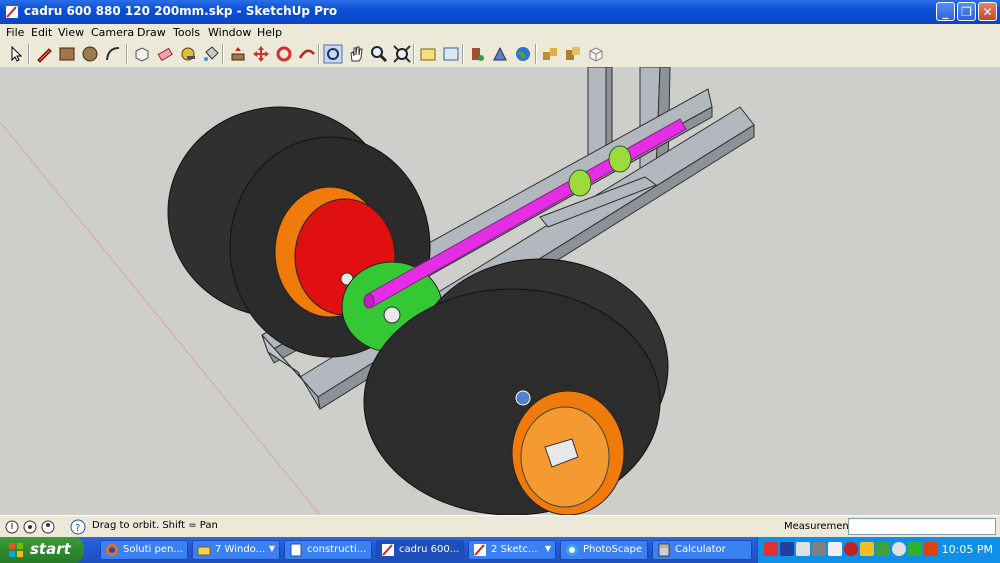 The height and width of the screenshot is (563, 1000). I want to click on zoom-icon, so click(379, 54).